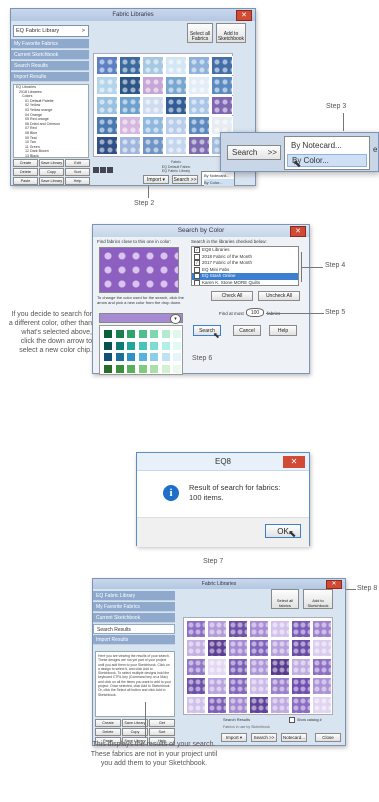 This screenshot has height=802, width=379. Describe the element at coordinates (50, 77) in the screenshot. I see `nav-import-results: Import Results` at that location.